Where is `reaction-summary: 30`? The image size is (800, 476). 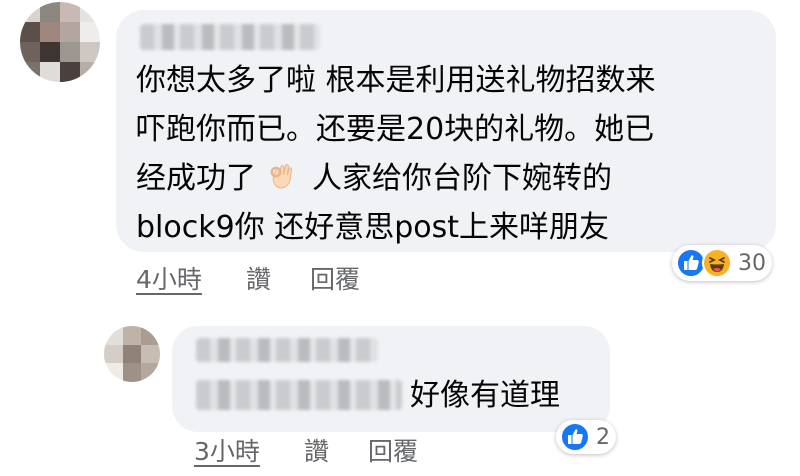
reaction-summary: 30 is located at coordinates (722, 263).